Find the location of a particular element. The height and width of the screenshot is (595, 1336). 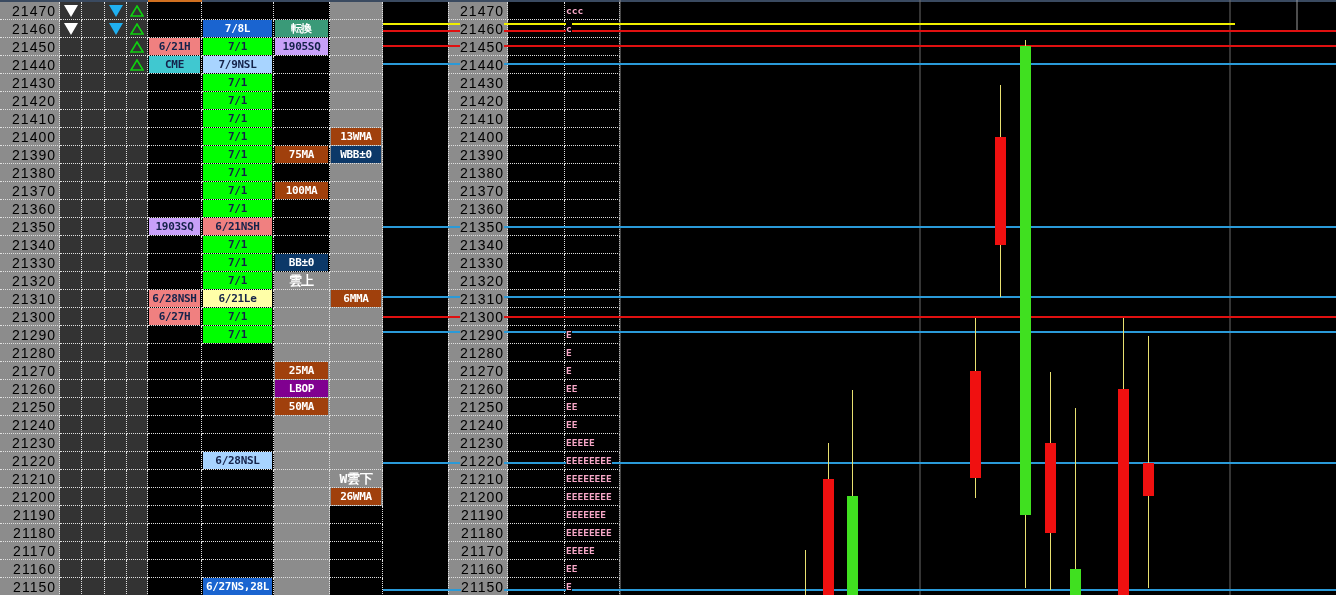

price-label: 21230 is located at coordinates (482, 442).